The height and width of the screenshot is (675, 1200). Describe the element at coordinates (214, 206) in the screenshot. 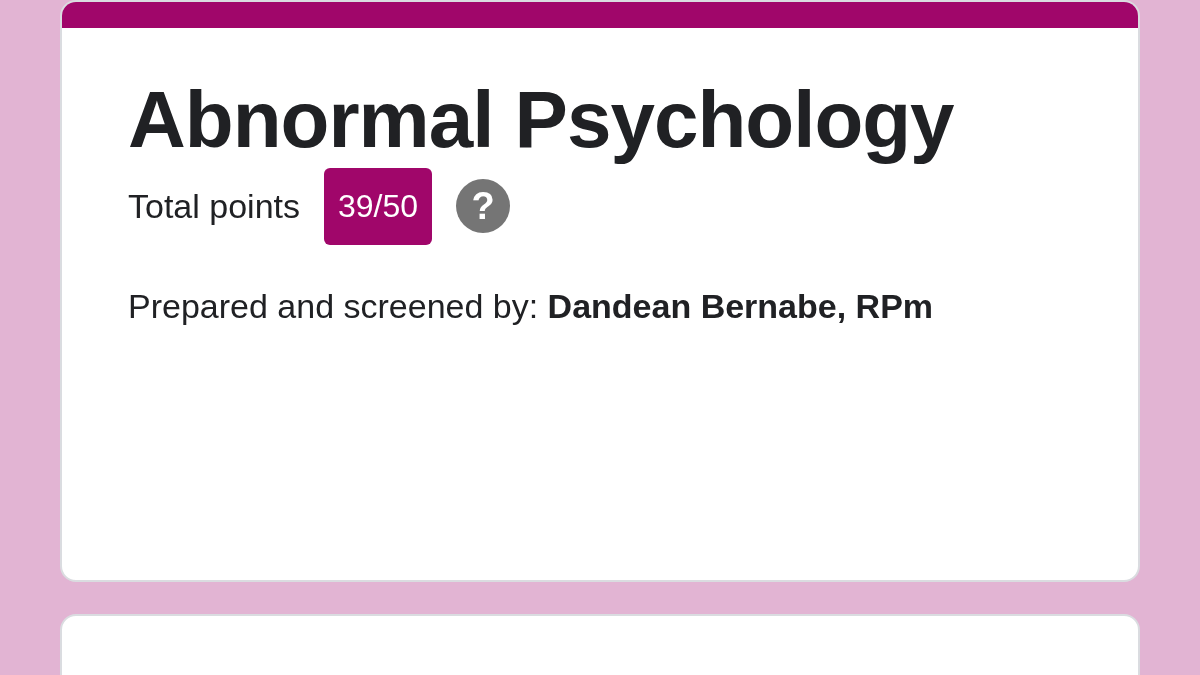

I see `points-label: Total points` at that location.